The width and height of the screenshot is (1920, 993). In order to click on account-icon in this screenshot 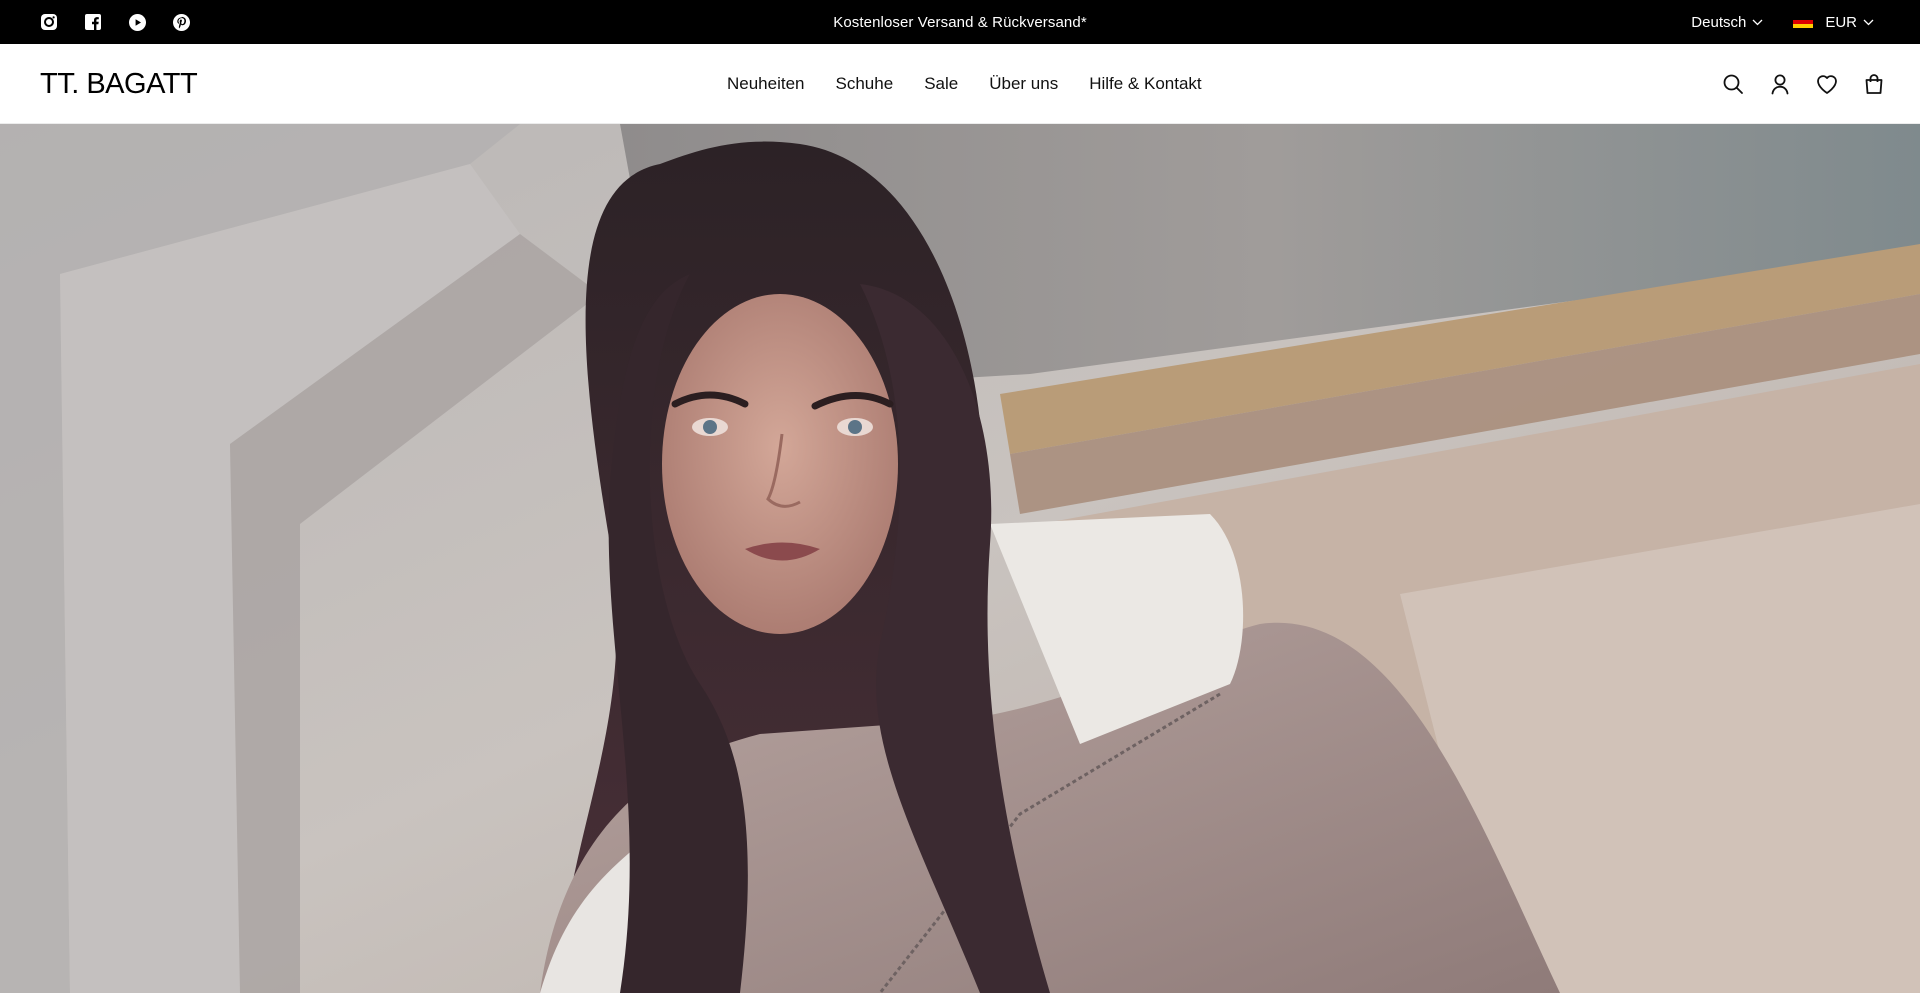, I will do `click(1780, 84)`.